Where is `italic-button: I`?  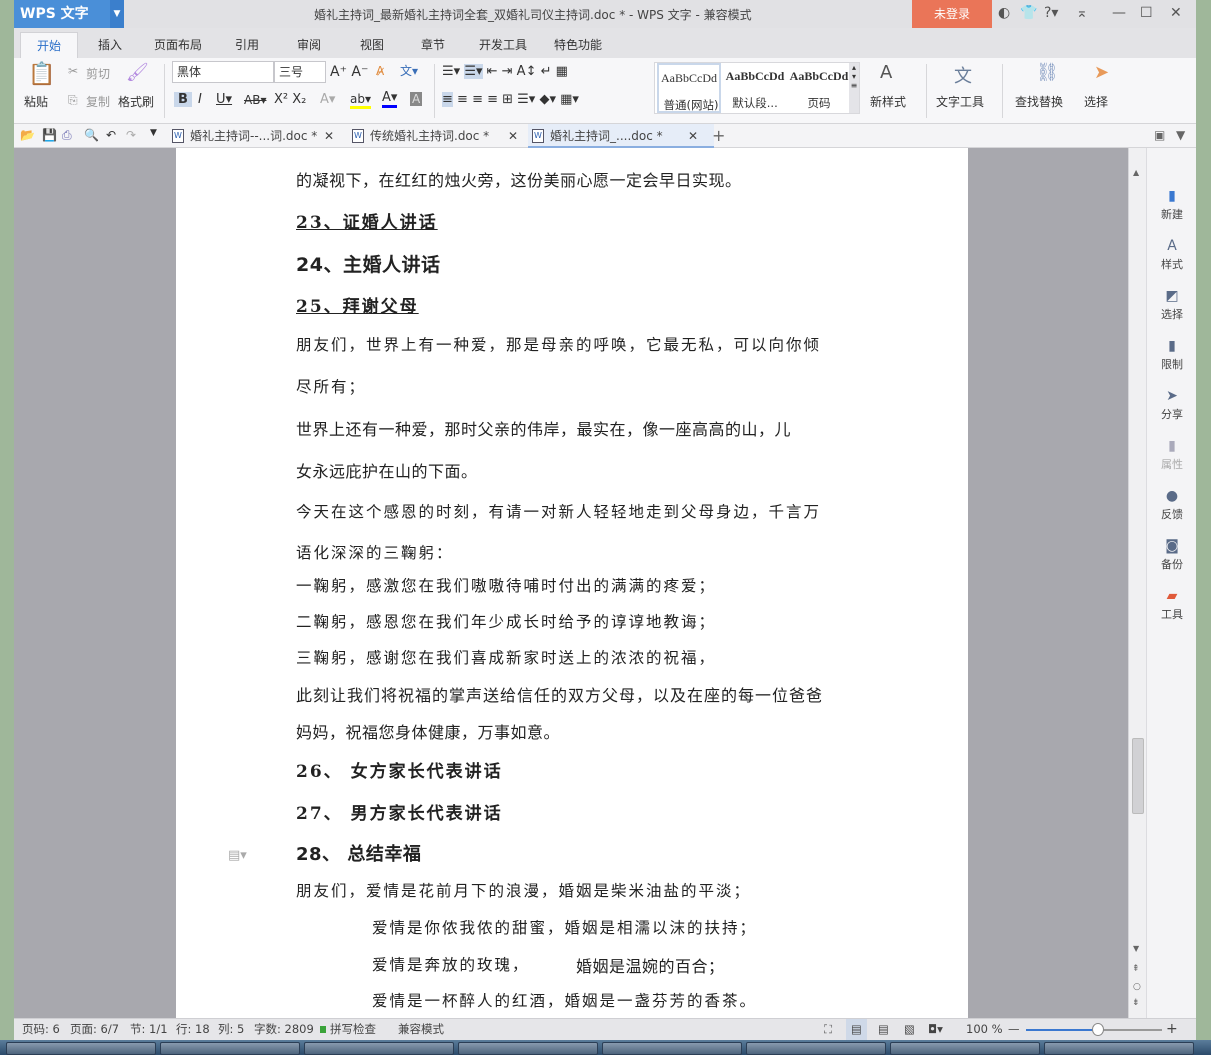 italic-button: I is located at coordinates (200, 99).